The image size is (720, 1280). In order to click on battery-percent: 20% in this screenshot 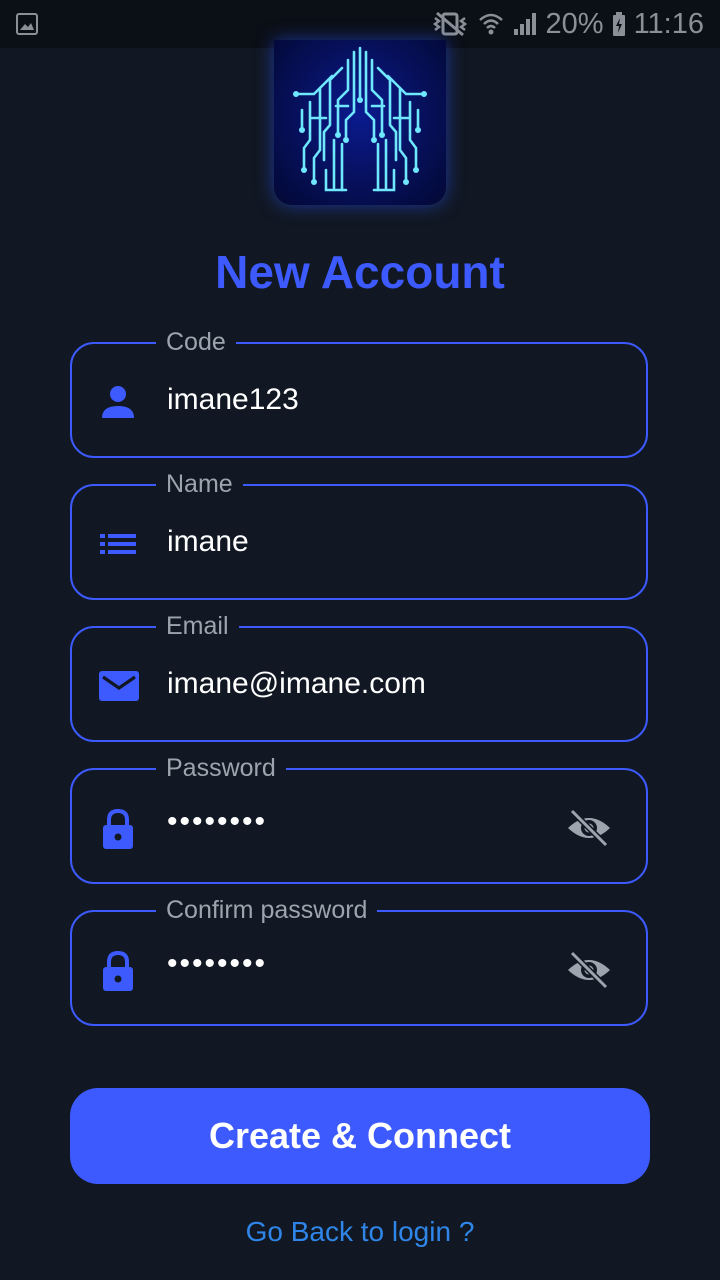, I will do `click(574, 23)`.